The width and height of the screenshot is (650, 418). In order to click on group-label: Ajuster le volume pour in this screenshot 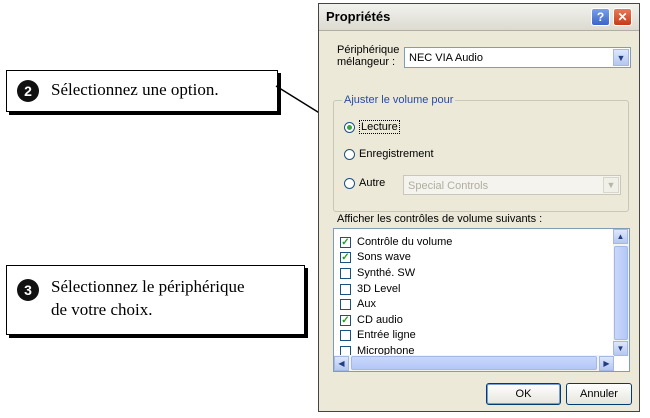, I will do `click(399, 100)`.